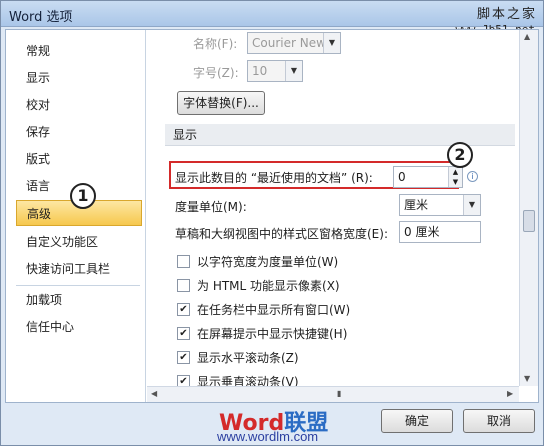 Image resolution: width=544 pixels, height=446 pixels. I want to click on nav-item-display: 显示, so click(79, 78).